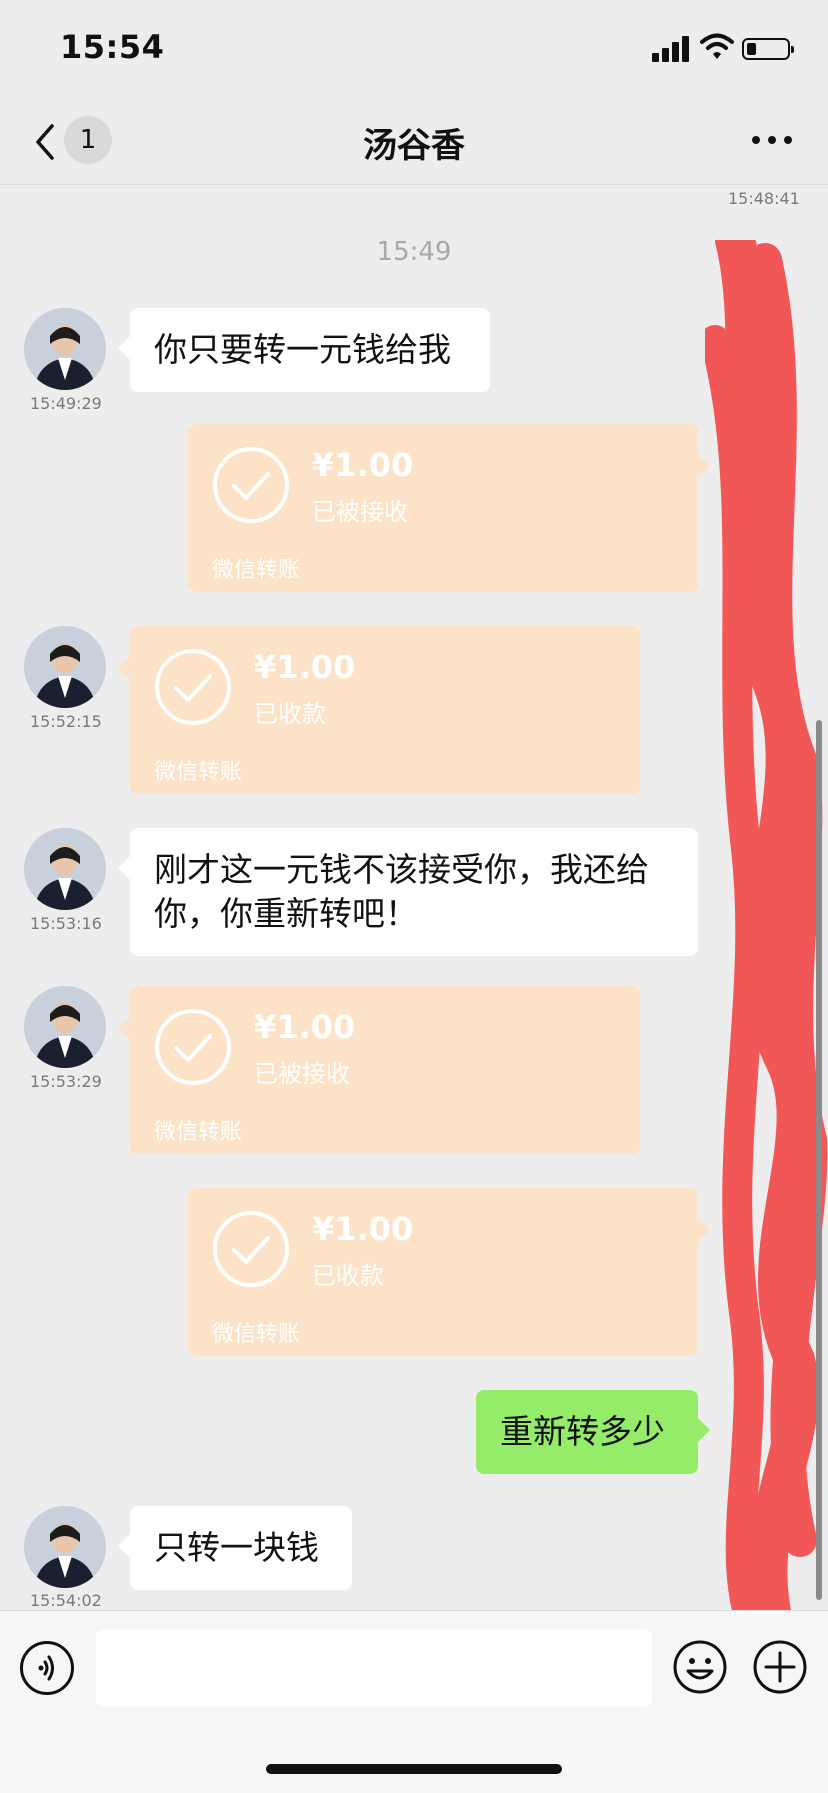 The height and width of the screenshot is (1793, 828). I want to click on plus-icon, so click(780, 1667).